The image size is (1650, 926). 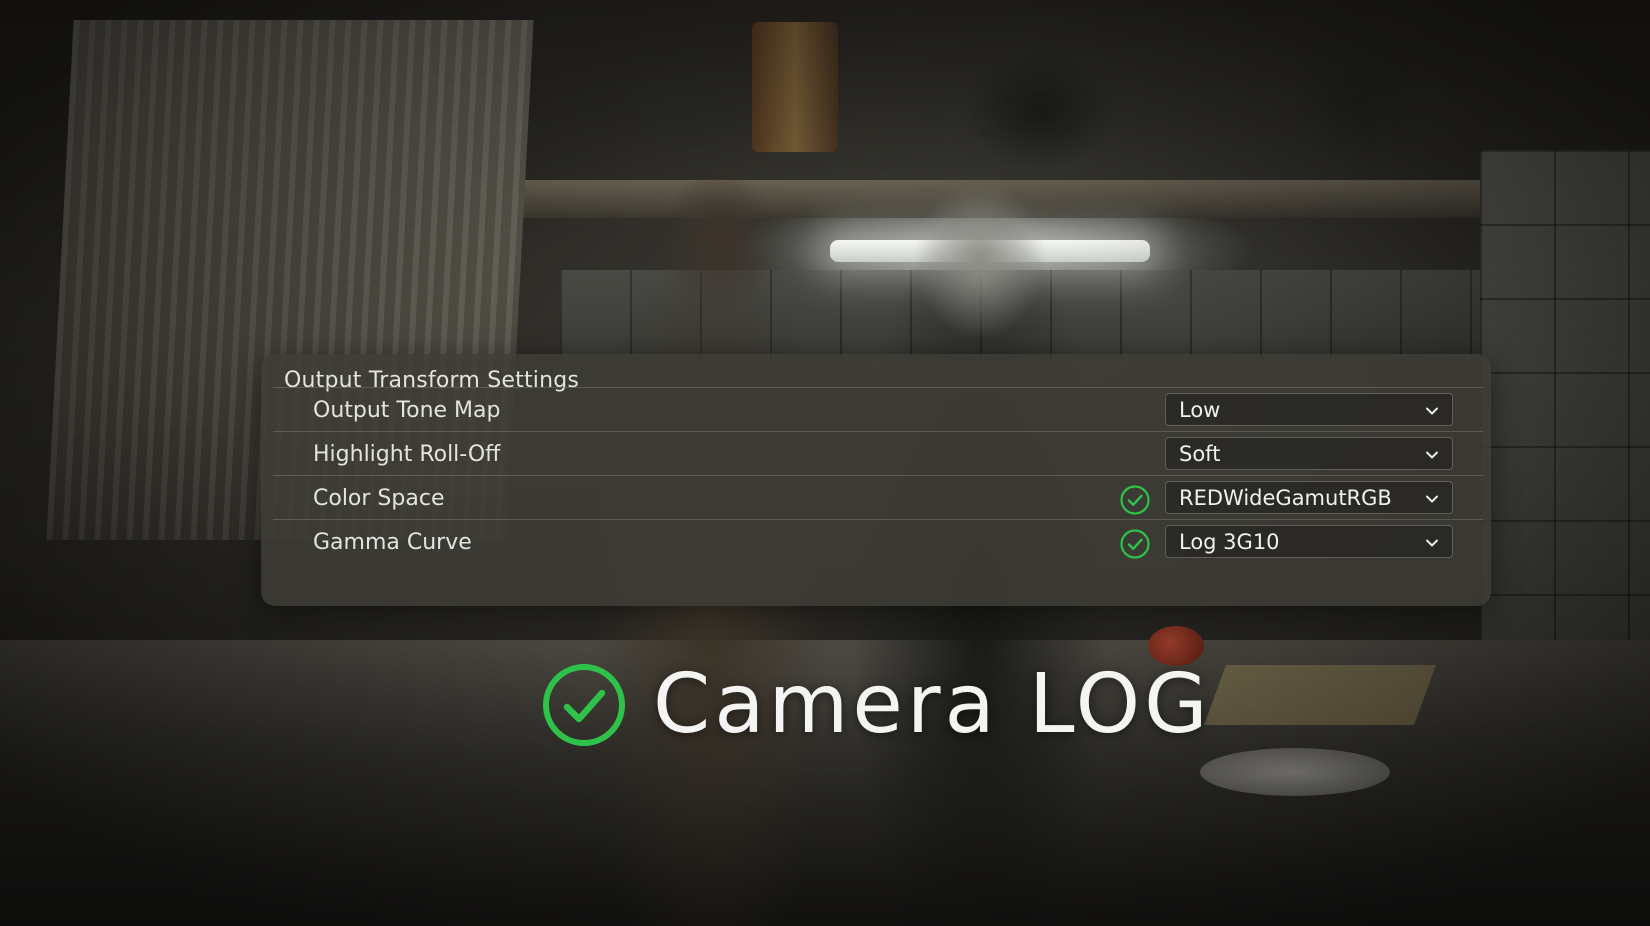 I want to click on output-tone-map-dropdown: Low, so click(x=1309, y=409).